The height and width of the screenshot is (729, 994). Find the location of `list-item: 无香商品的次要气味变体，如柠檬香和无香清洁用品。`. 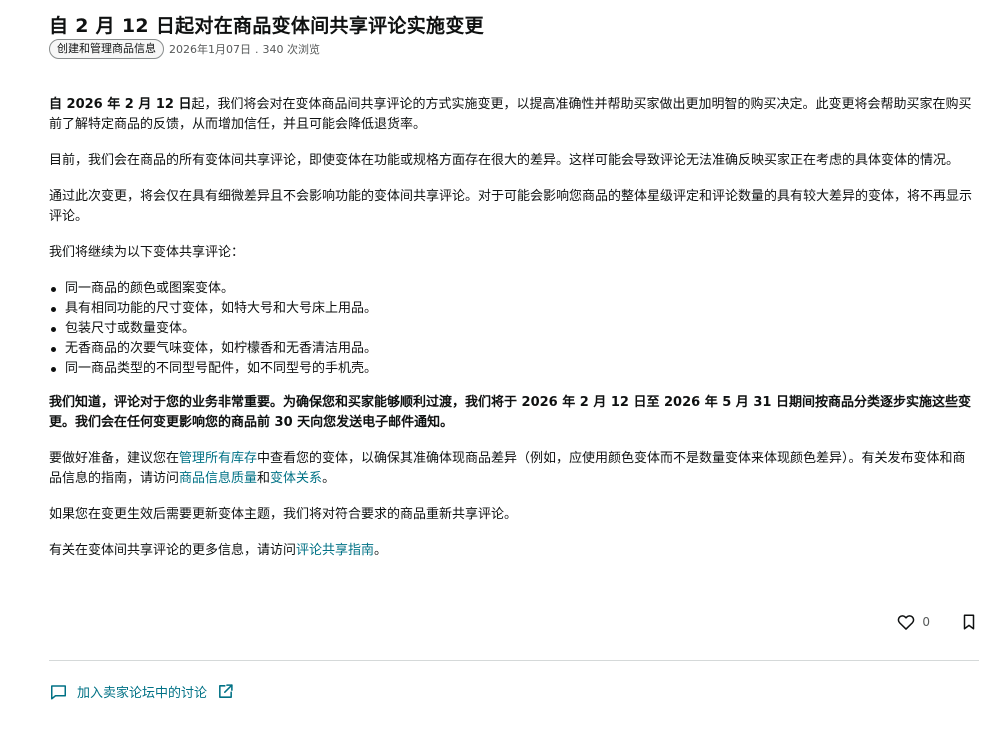

list-item: 无香商品的次要气味变体，如柠檬香和无香清洁用品。 is located at coordinates (513, 349).